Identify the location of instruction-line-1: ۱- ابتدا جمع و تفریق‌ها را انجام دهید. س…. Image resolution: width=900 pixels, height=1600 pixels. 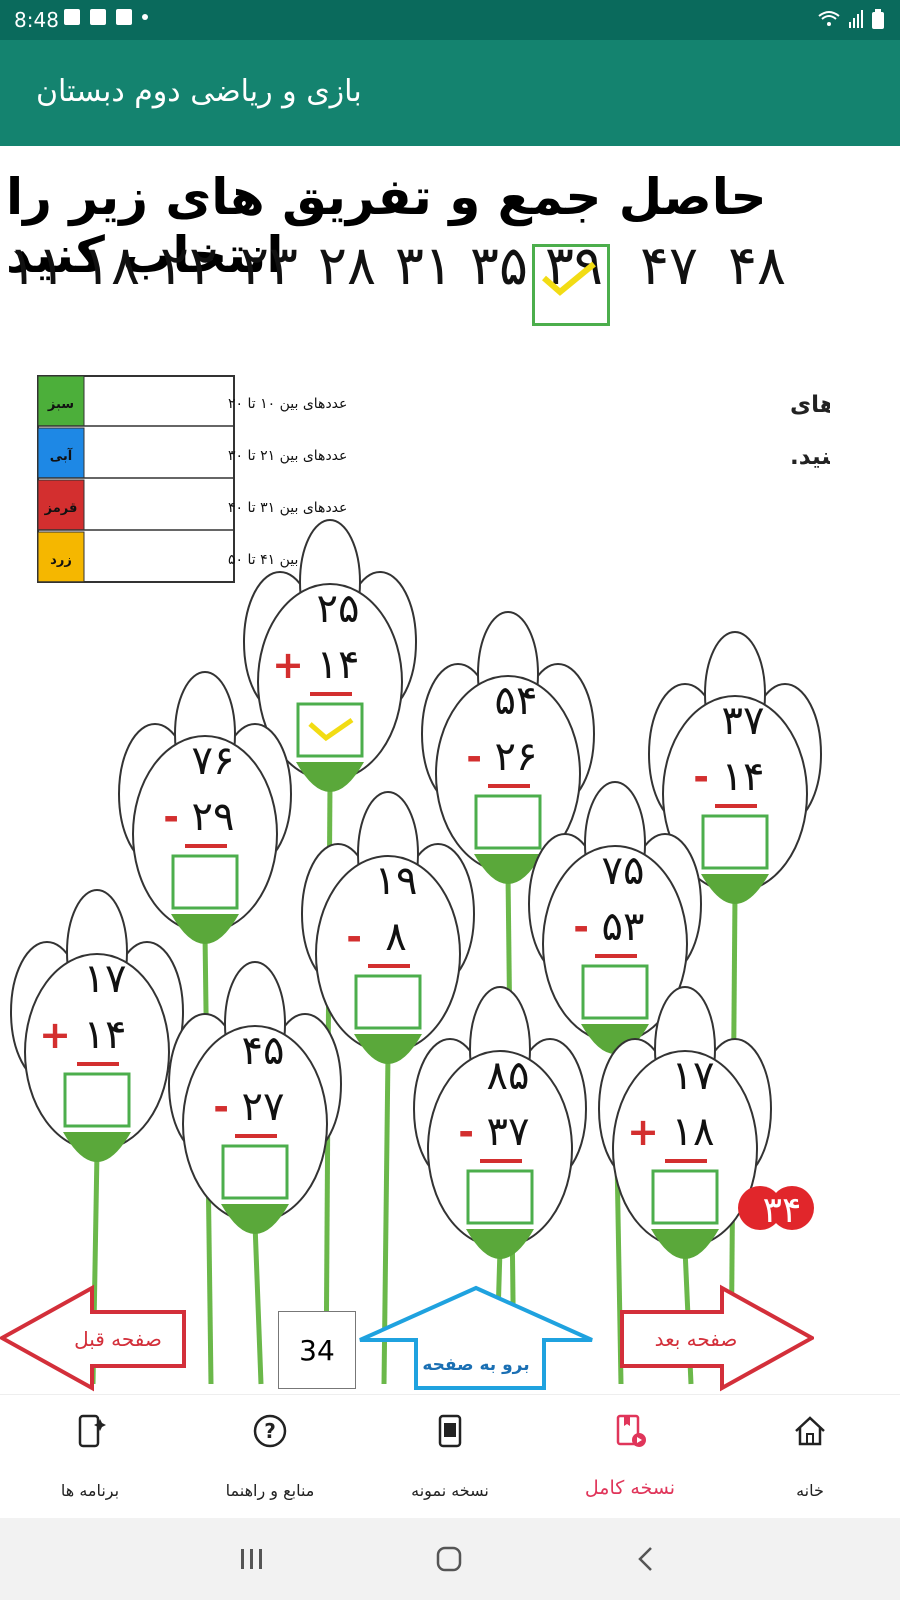
(810, 406).